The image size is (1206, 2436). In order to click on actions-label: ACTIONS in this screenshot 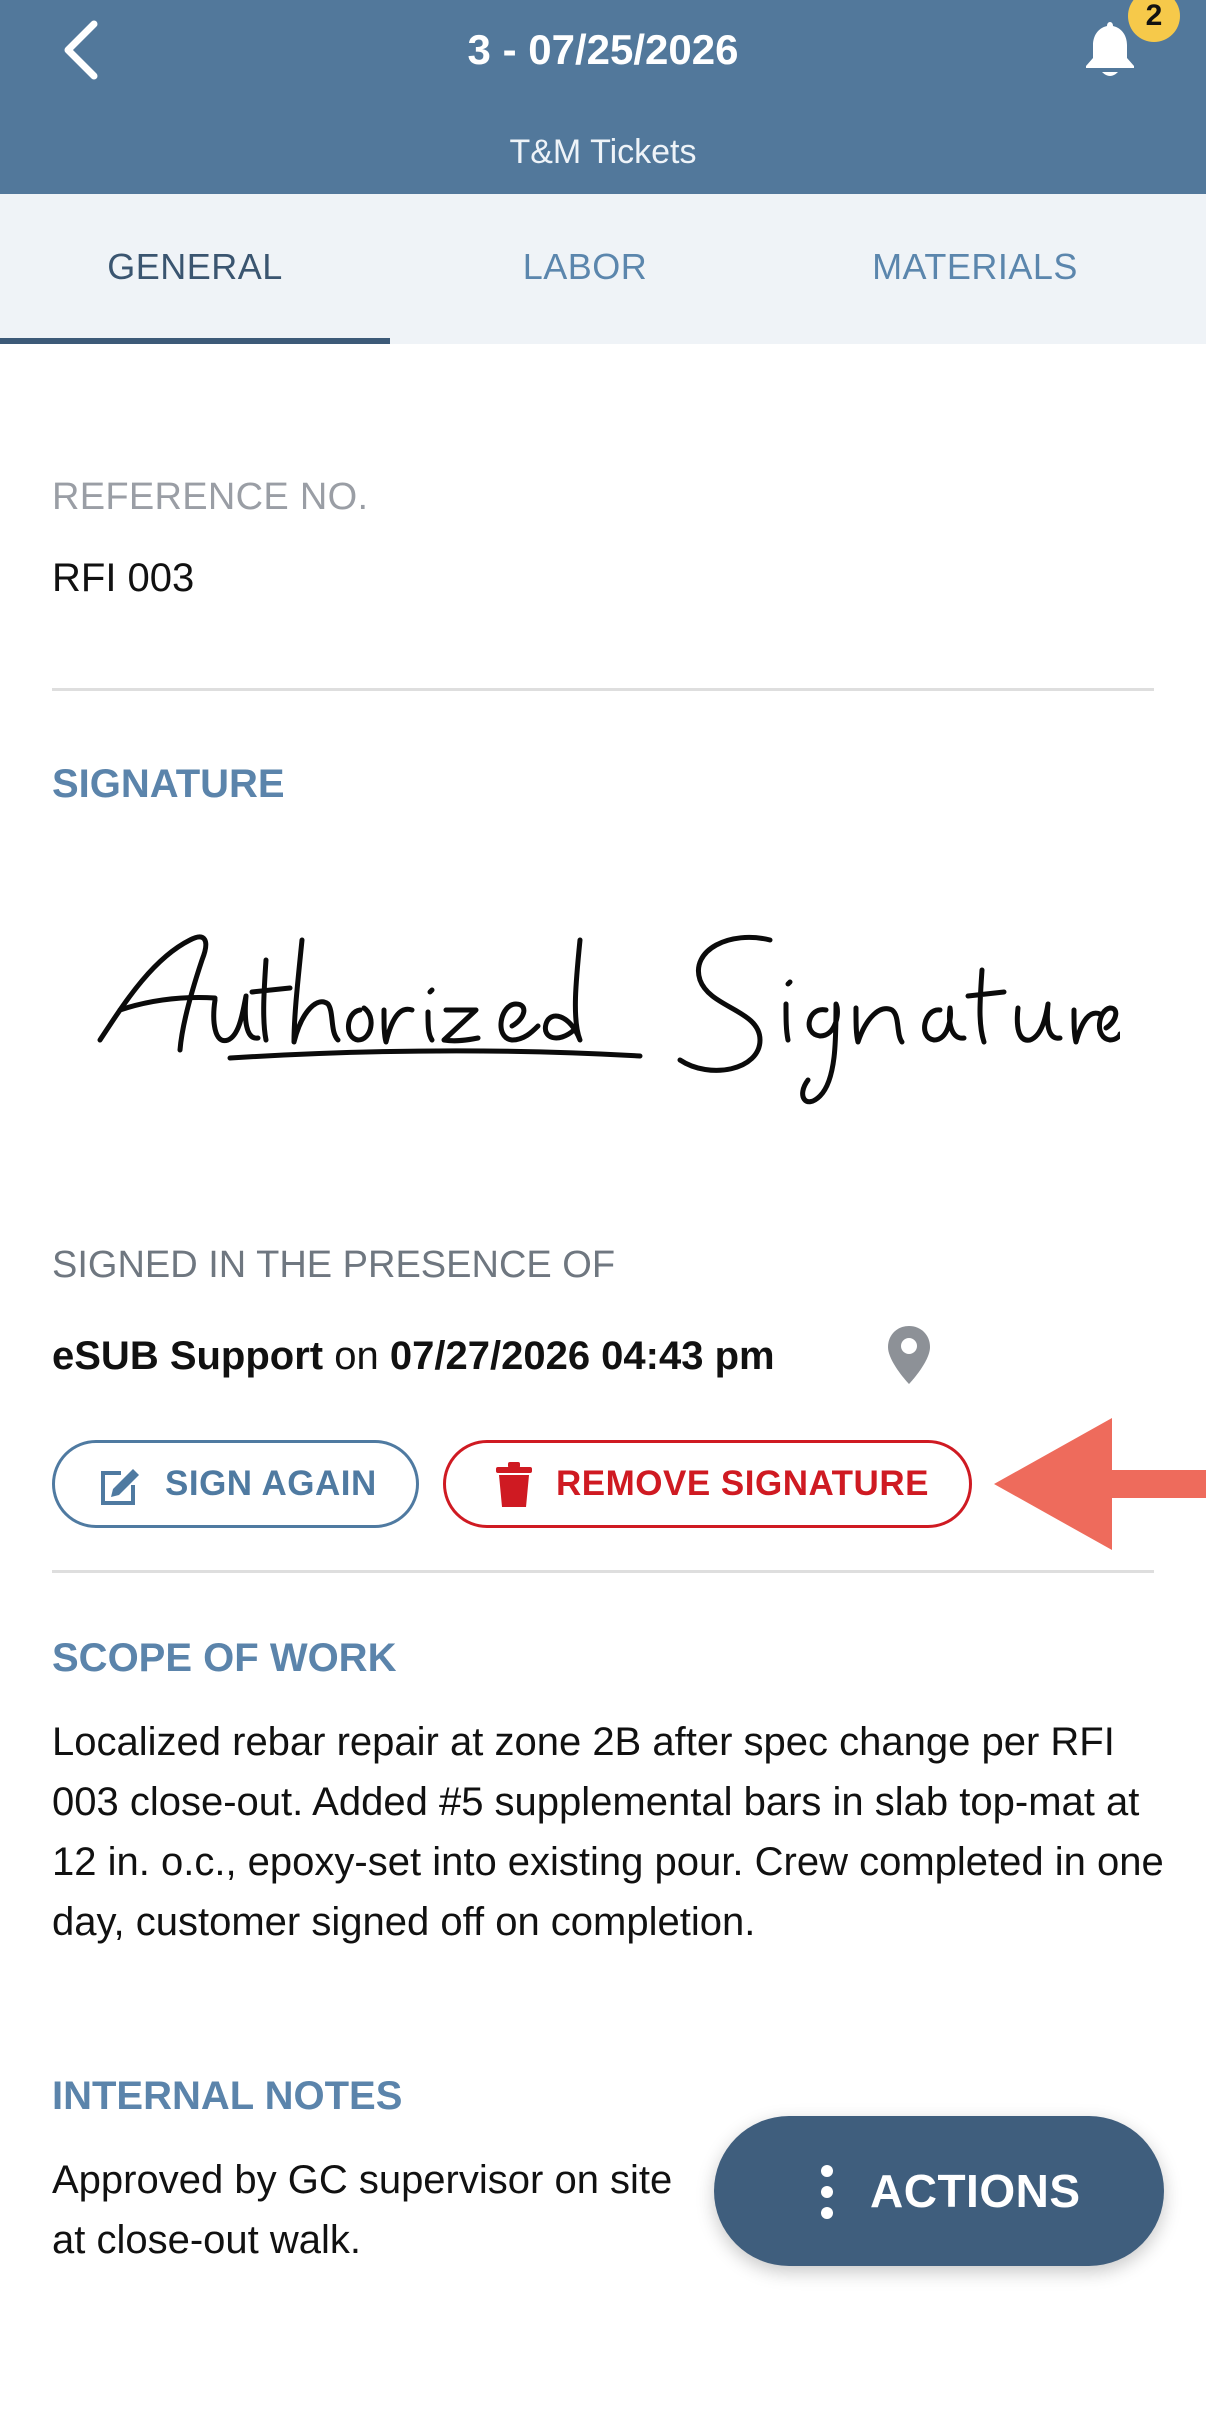, I will do `click(975, 2191)`.